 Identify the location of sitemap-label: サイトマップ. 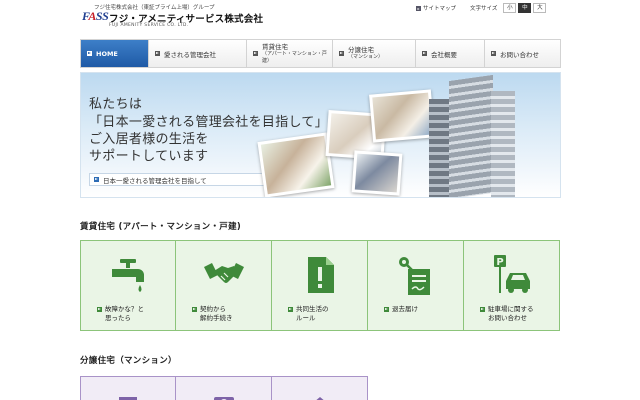
(440, 9).